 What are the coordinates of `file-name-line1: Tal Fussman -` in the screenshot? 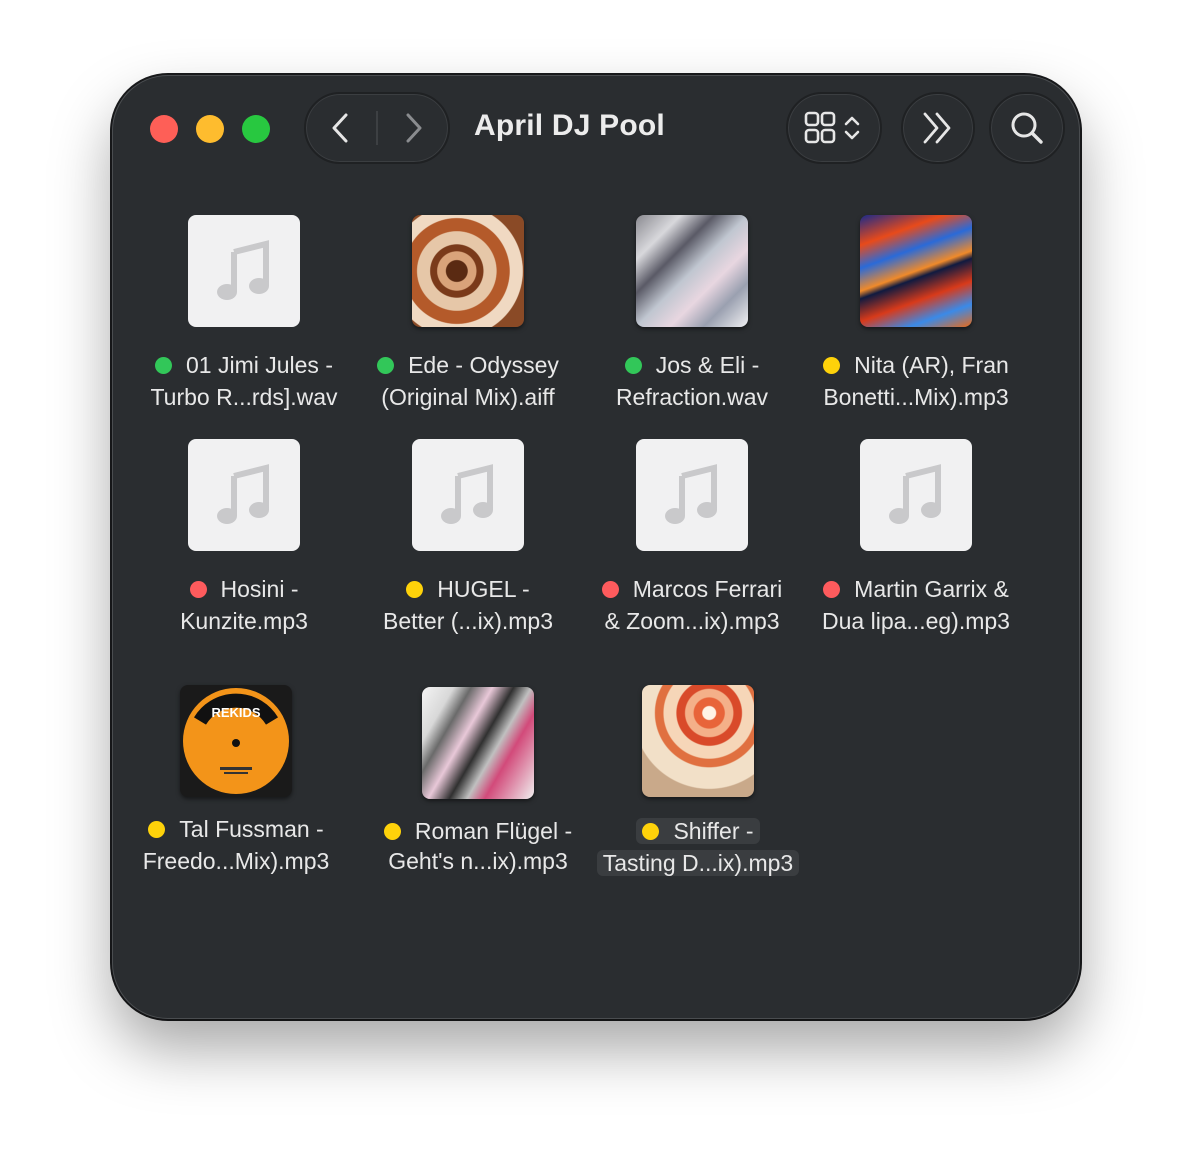 It's located at (251, 829).